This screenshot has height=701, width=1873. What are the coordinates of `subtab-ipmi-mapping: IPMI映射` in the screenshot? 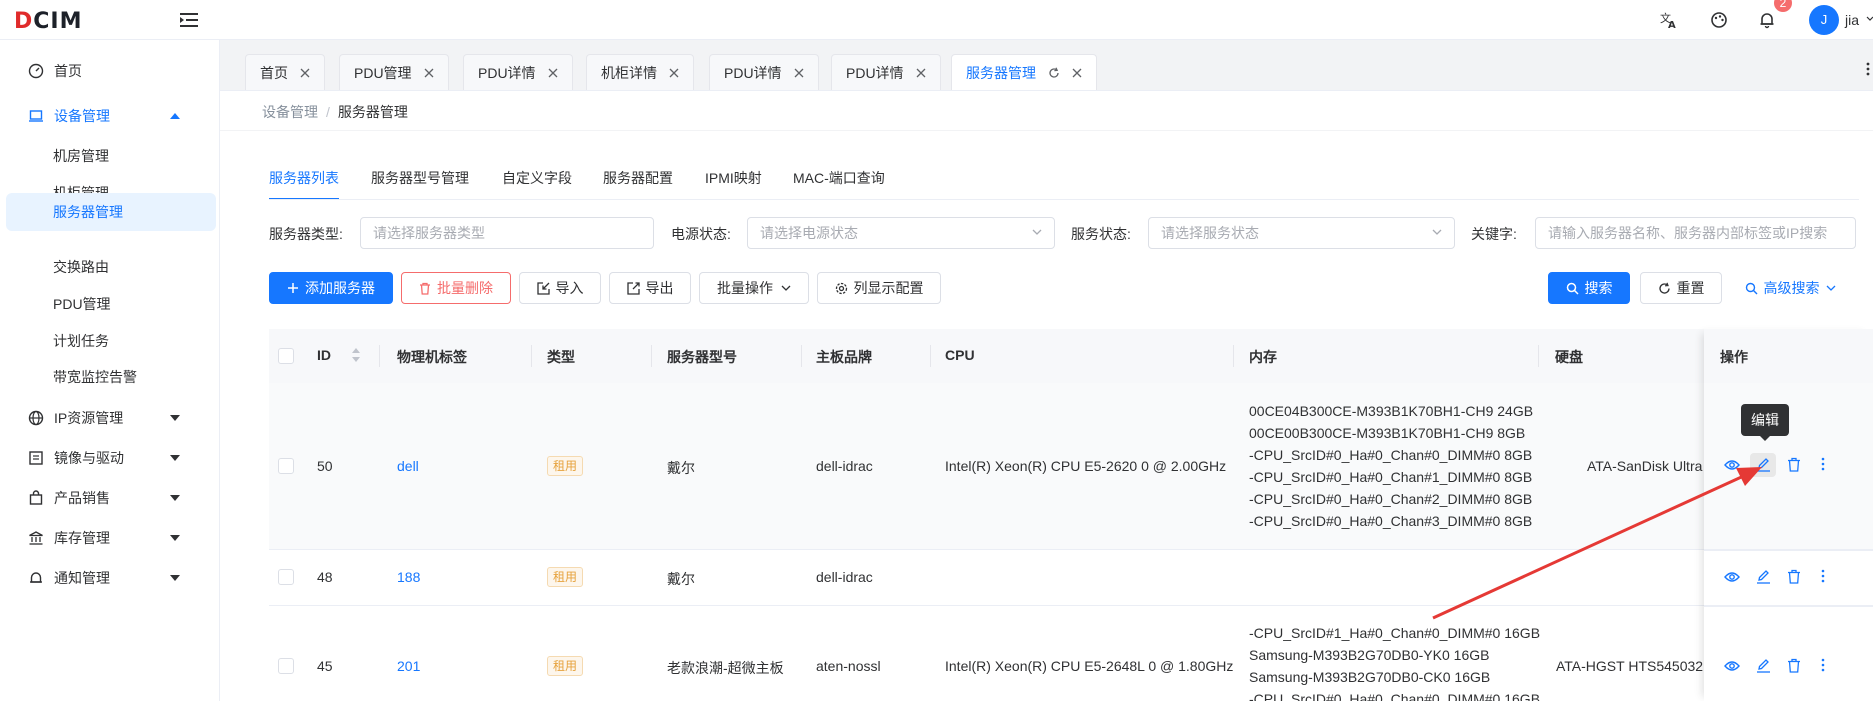 It's located at (733, 184).